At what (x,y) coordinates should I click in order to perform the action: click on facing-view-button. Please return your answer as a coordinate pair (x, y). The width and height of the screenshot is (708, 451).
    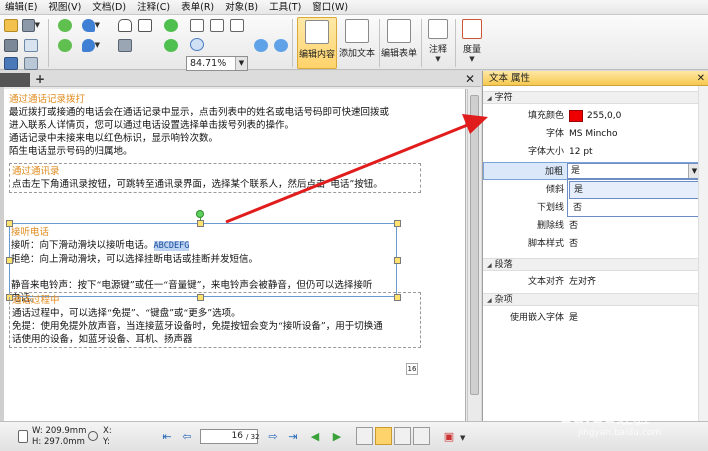
    Looking at the image, I should click on (402, 436).